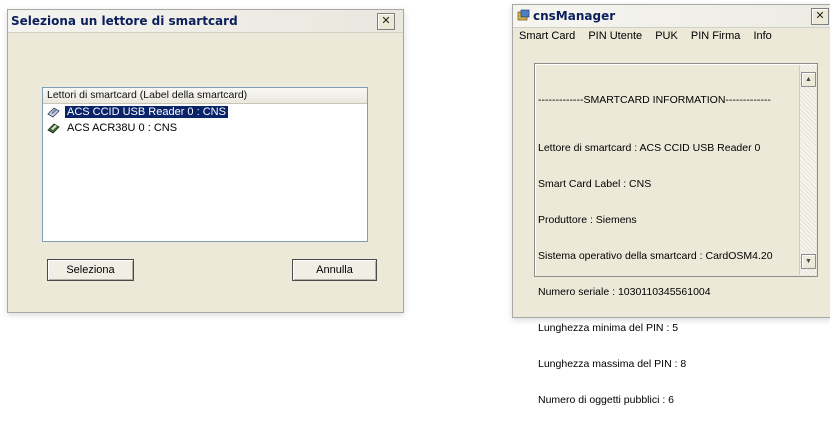 The image size is (830, 430). Describe the element at coordinates (386, 21) in the screenshot. I see `select-dialog-close-button: ✕` at that location.